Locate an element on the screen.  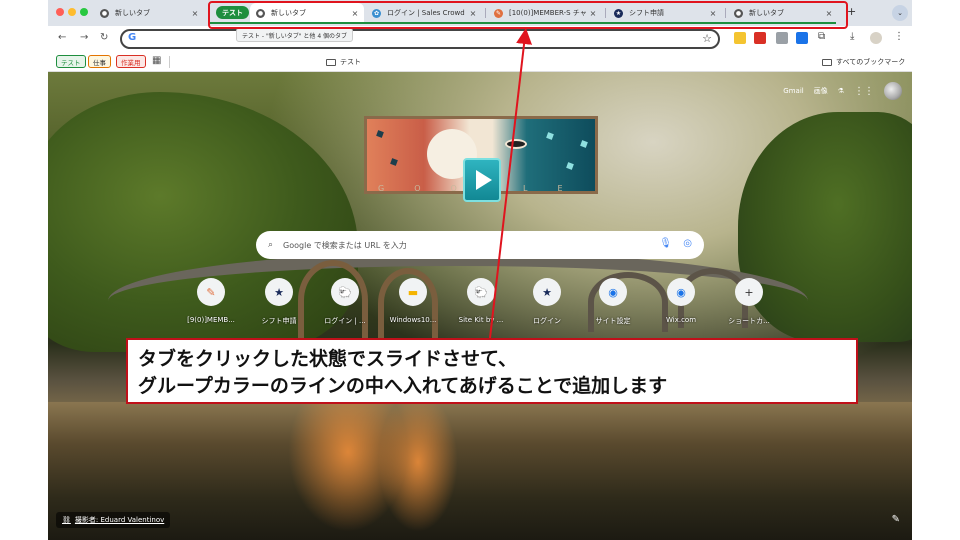
images-link: 画像 is located at coordinates (821, 91).